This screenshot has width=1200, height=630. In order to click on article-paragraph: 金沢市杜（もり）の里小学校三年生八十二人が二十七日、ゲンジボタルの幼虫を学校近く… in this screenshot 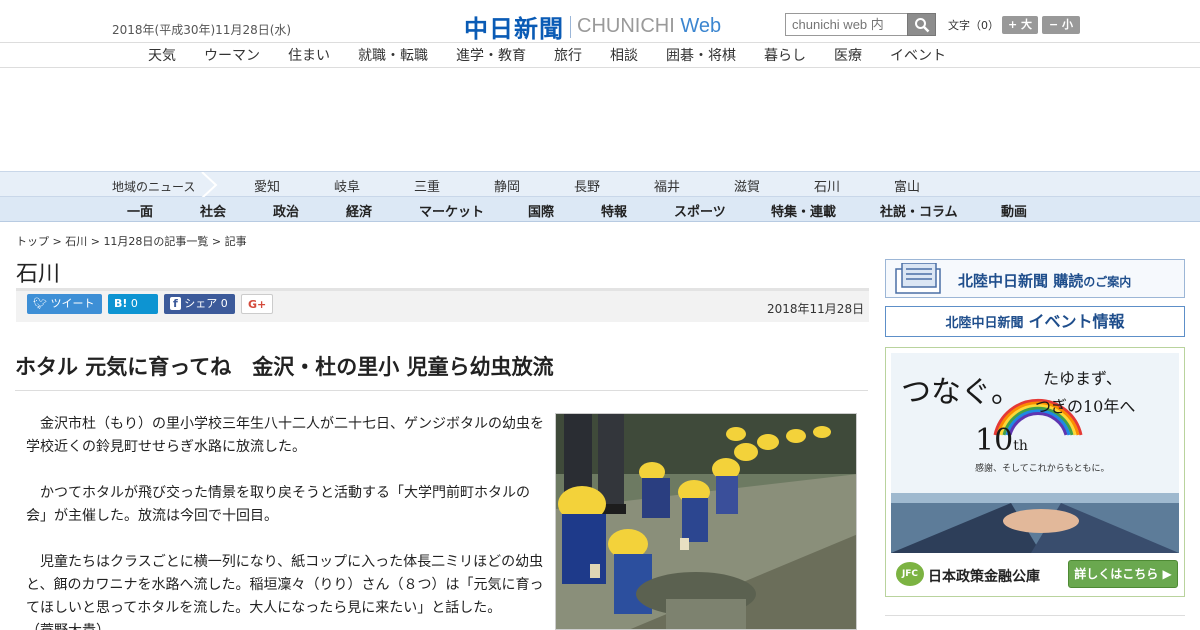, I will do `click(285, 435)`.